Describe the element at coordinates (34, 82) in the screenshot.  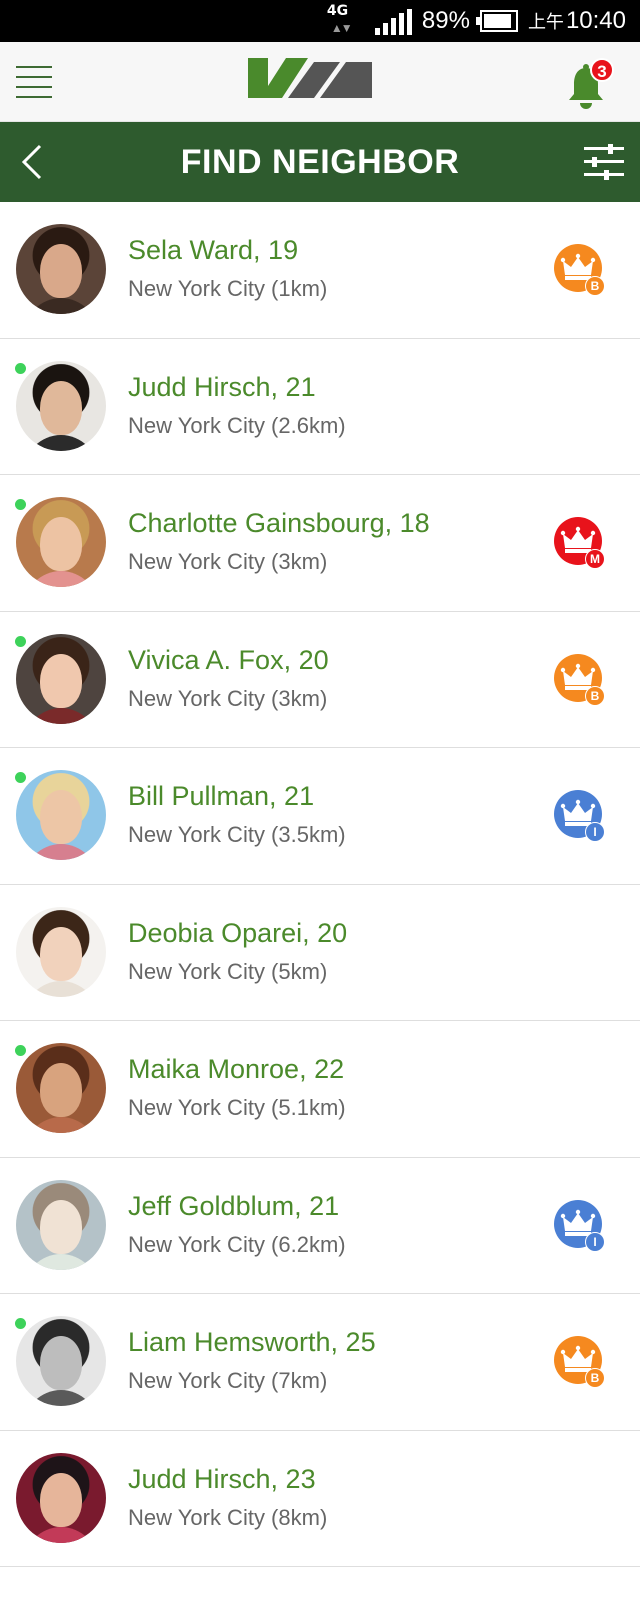
I see `hamburger-menu-icon` at that location.